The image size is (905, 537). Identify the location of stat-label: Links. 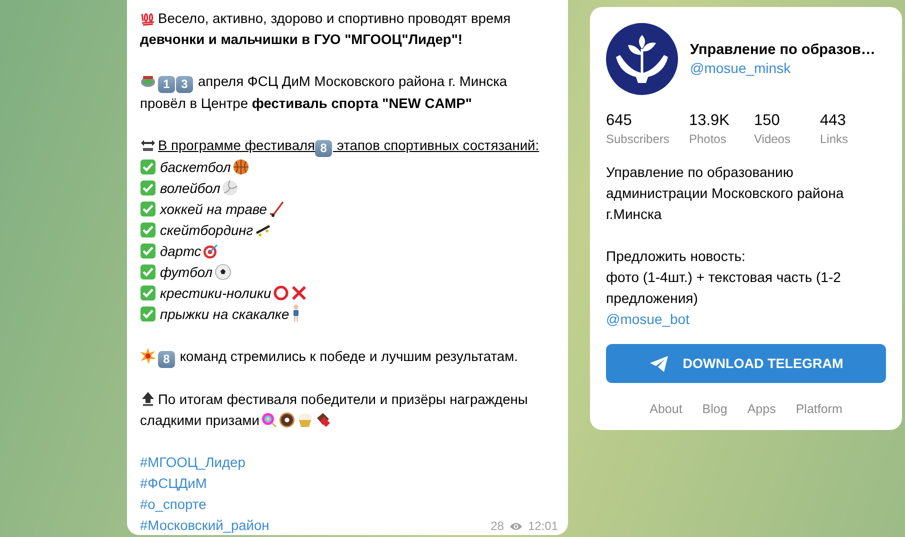
(835, 139).